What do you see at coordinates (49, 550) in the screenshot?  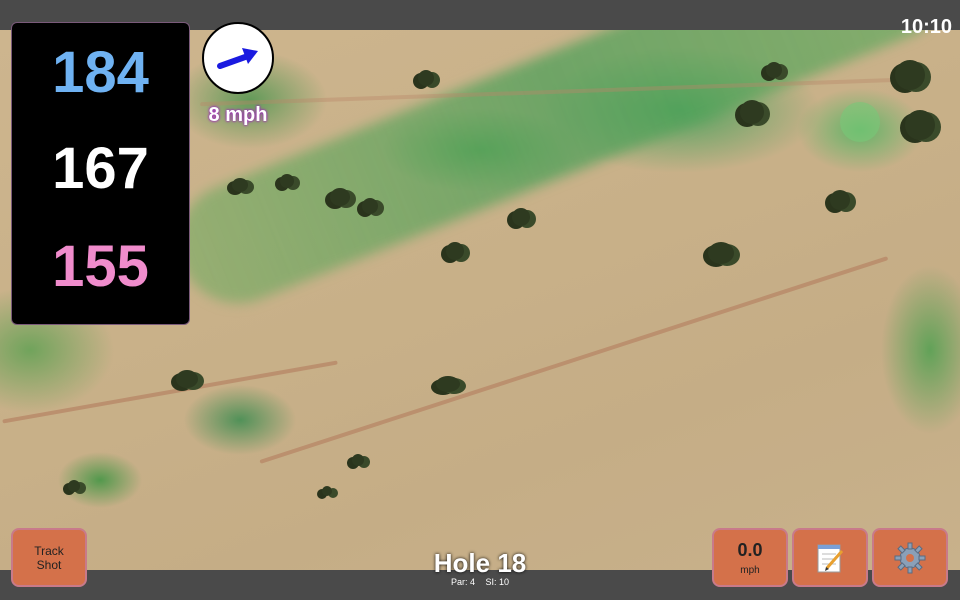 I see `track-shot-label-line1: Track` at bounding box center [49, 550].